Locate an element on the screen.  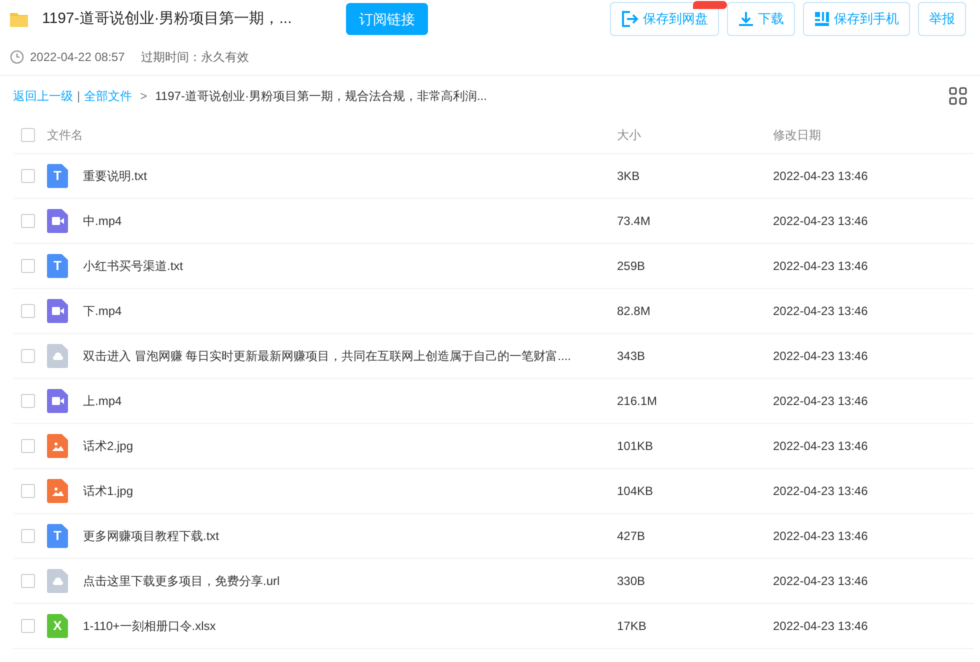
grid-view-icon is located at coordinates (958, 96).